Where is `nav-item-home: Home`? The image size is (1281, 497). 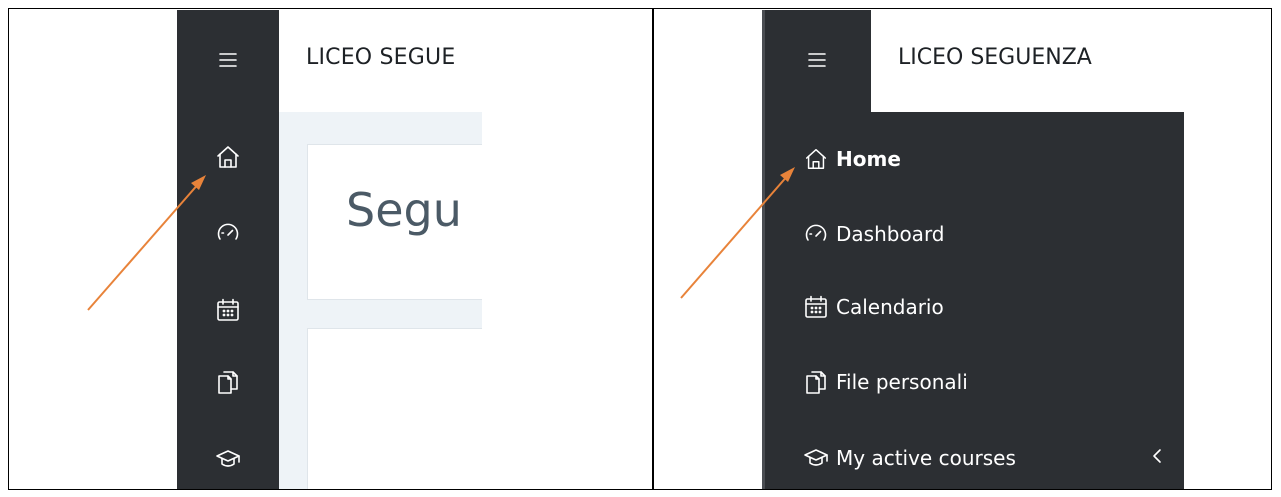
nav-item-home: Home is located at coordinates (985, 159).